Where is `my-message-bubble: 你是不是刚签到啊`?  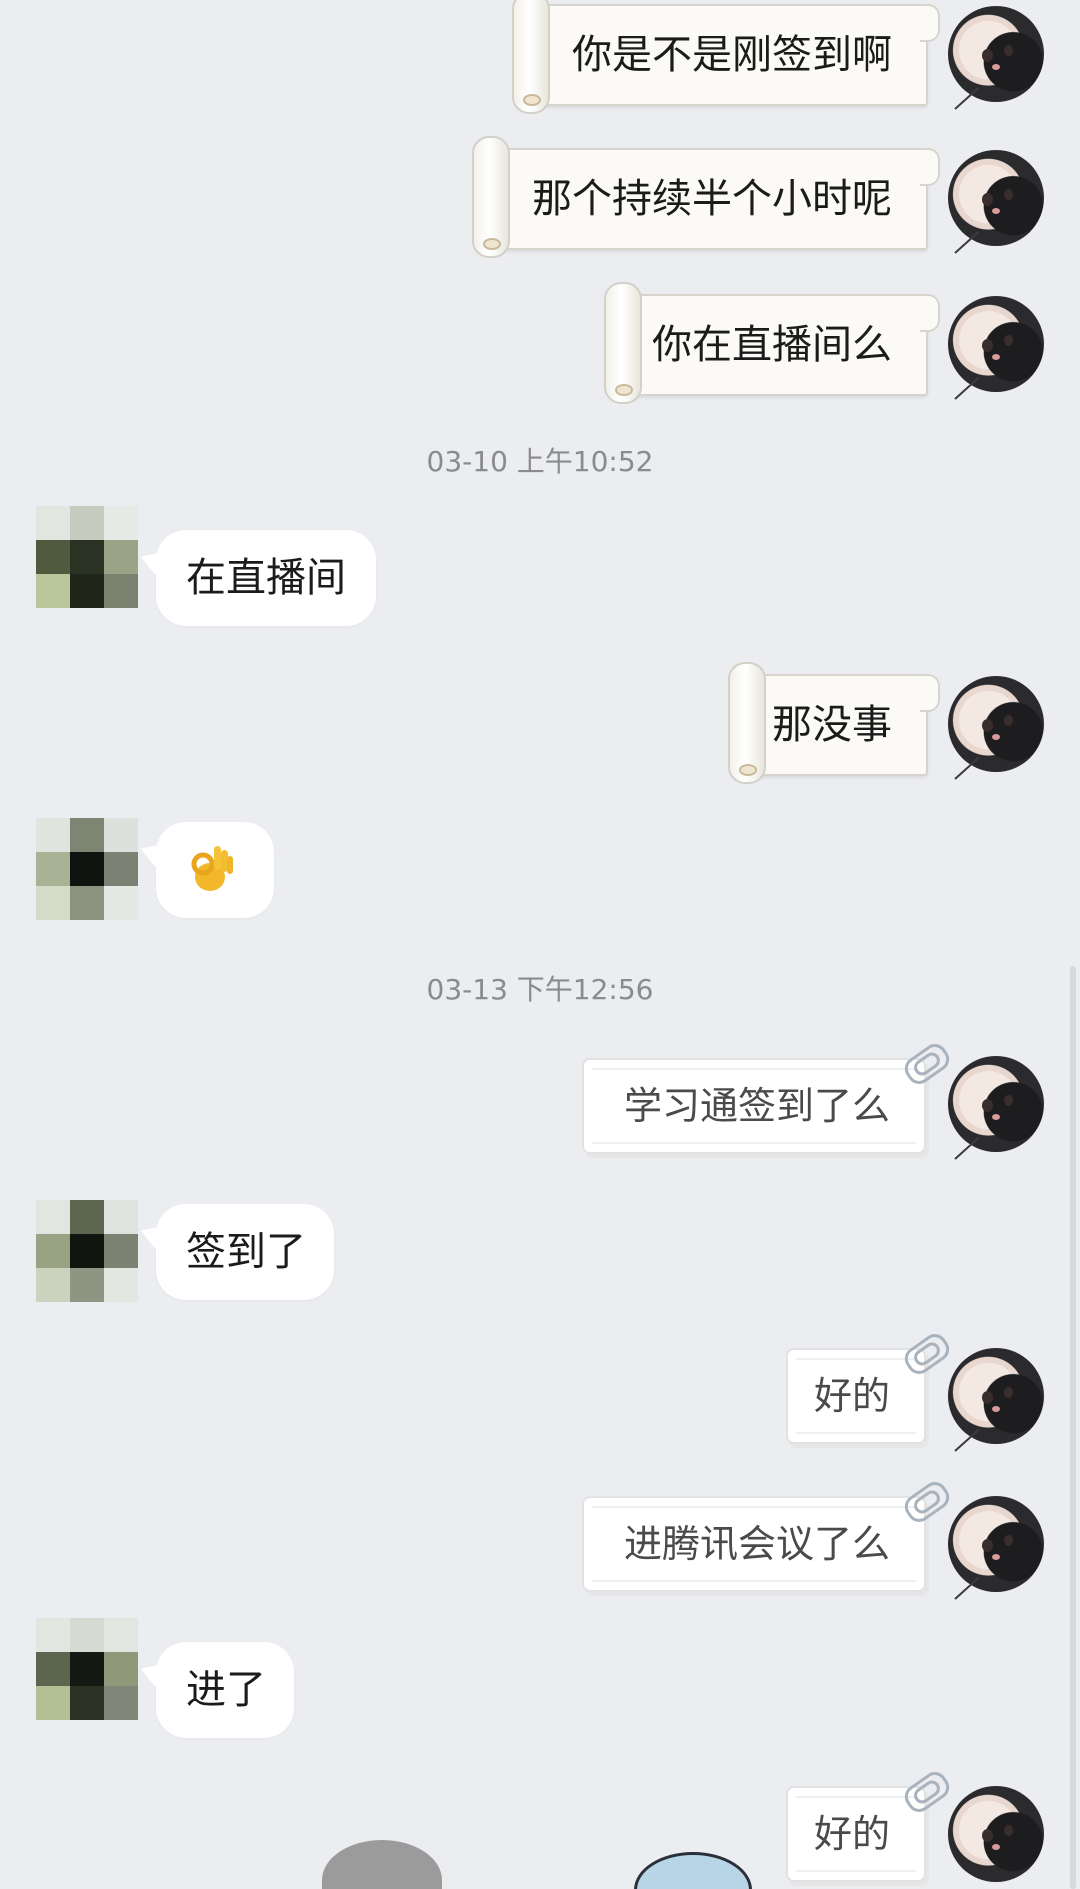
my-message-bubble: 你是不是刚签到啊 is located at coordinates (726, 57).